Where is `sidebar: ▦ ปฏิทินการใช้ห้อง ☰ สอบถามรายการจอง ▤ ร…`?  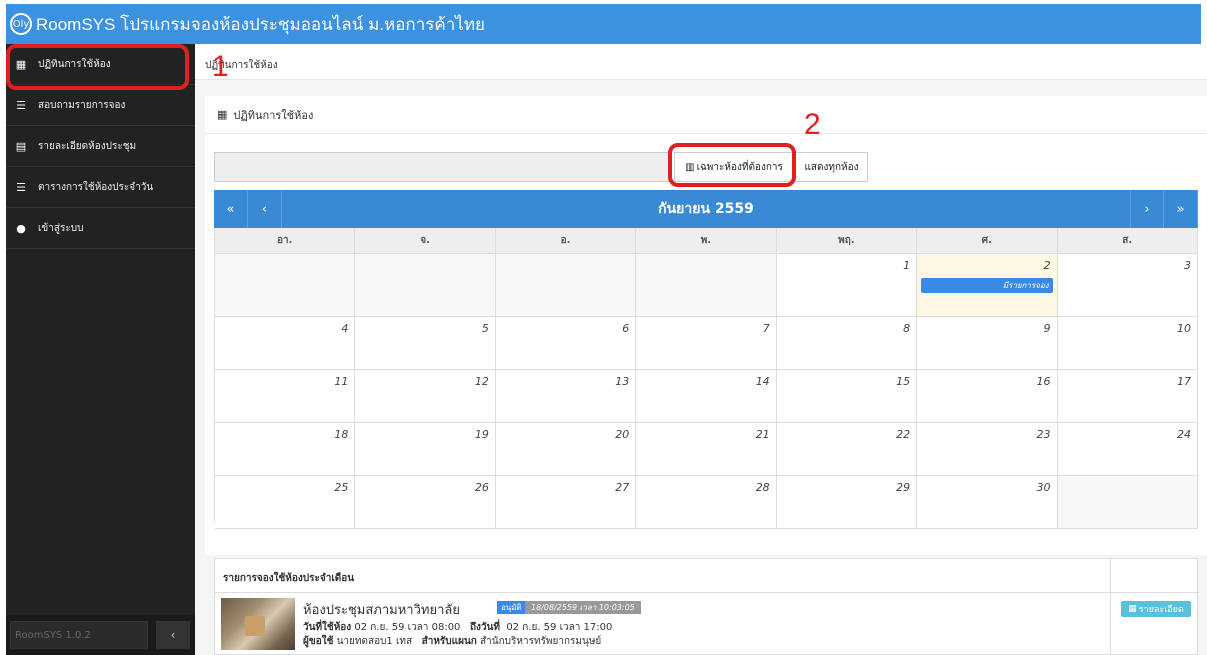
sidebar: ▦ ปฏิทินการใช้ห้อง ☰ สอบถามรายการจอง ▤ ร… is located at coordinates (100, 349).